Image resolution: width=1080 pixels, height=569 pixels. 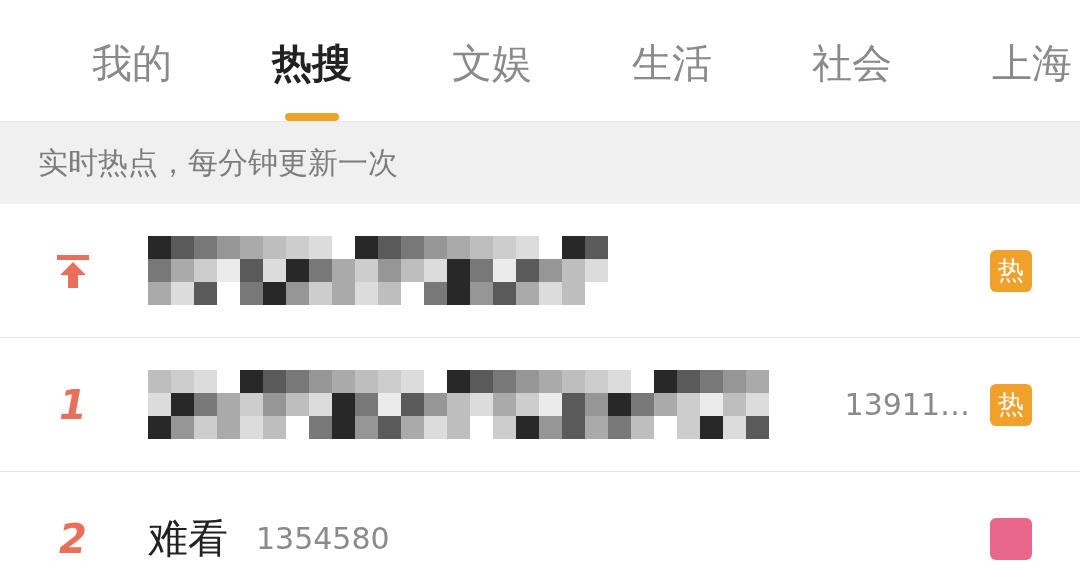 What do you see at coordinates (132, 60) in the screenshot?
I see `tab: 我的` at bounding box center [132, 60].